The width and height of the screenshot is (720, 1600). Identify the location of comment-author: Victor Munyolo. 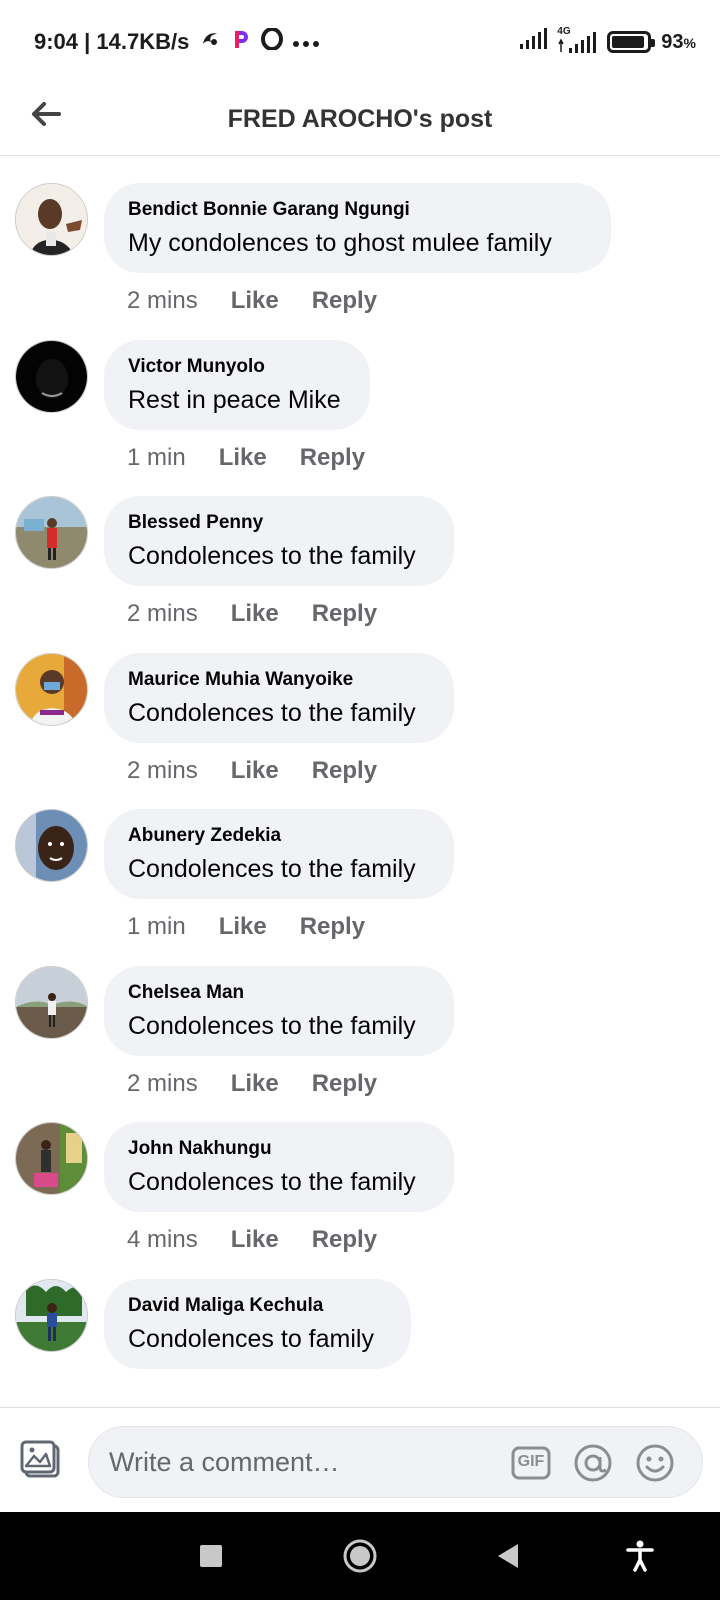
(237, 367).